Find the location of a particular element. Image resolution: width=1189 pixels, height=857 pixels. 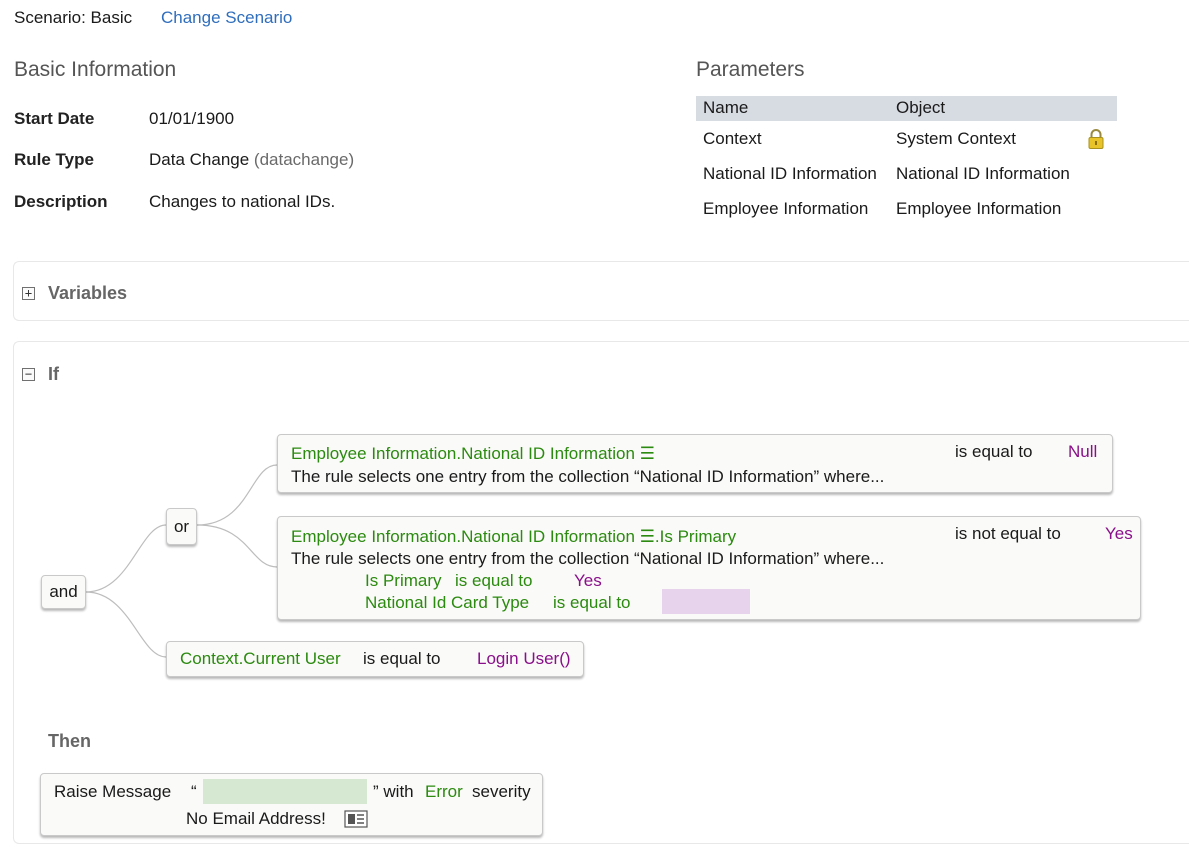

severity-value: Error is located at coordinates (444, 792).